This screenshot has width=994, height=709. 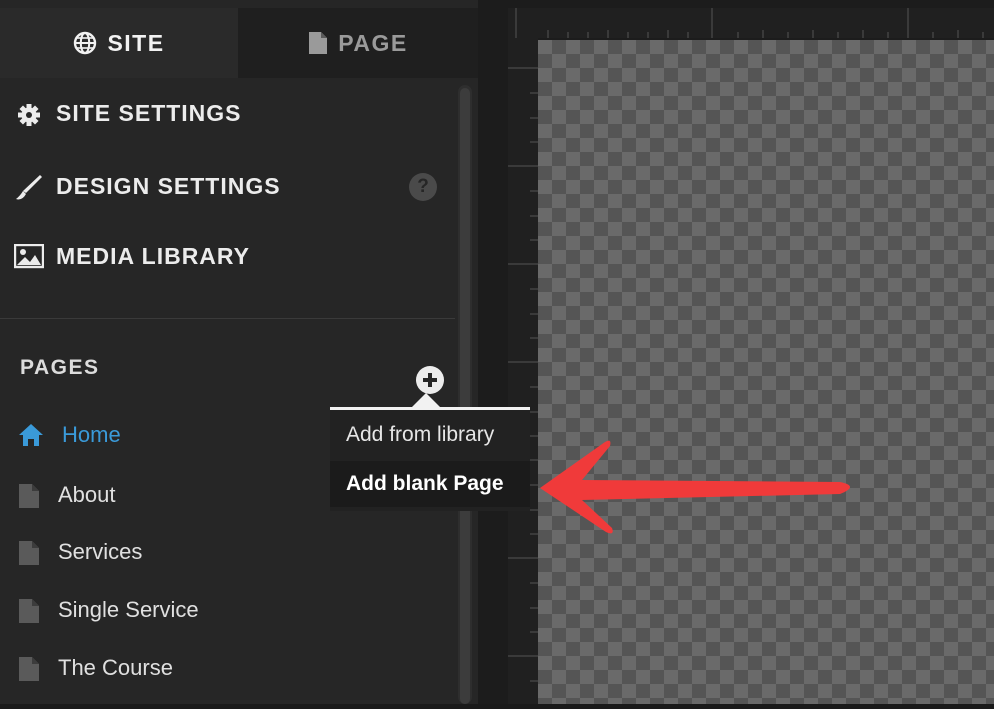 I want to click on page-item-label: The Course, so click(x=115, y=667).